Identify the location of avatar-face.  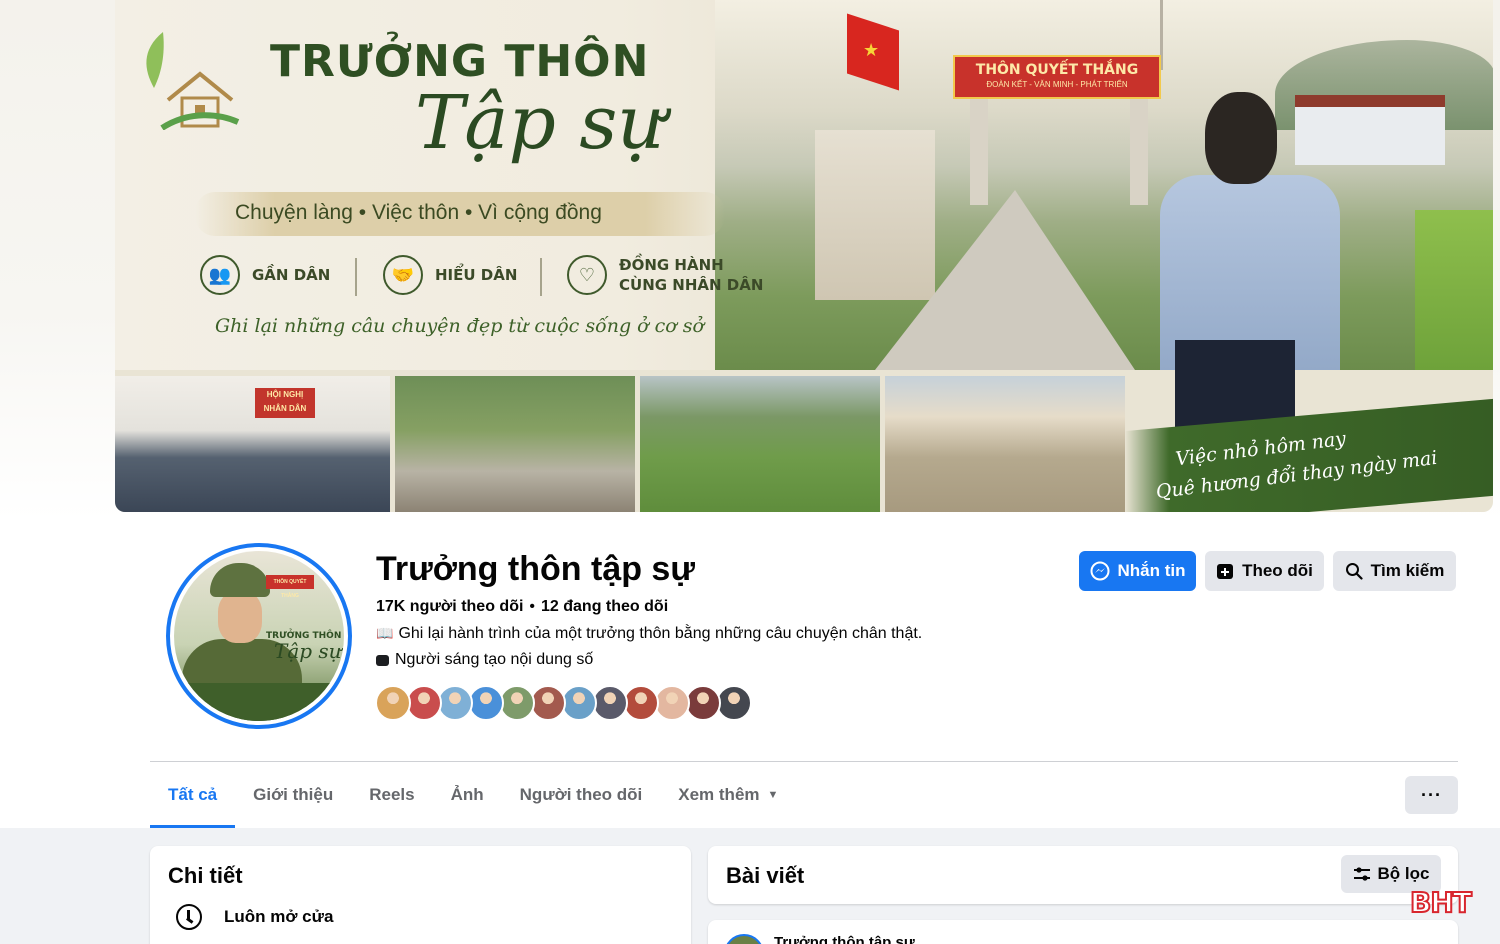
(240, 617).